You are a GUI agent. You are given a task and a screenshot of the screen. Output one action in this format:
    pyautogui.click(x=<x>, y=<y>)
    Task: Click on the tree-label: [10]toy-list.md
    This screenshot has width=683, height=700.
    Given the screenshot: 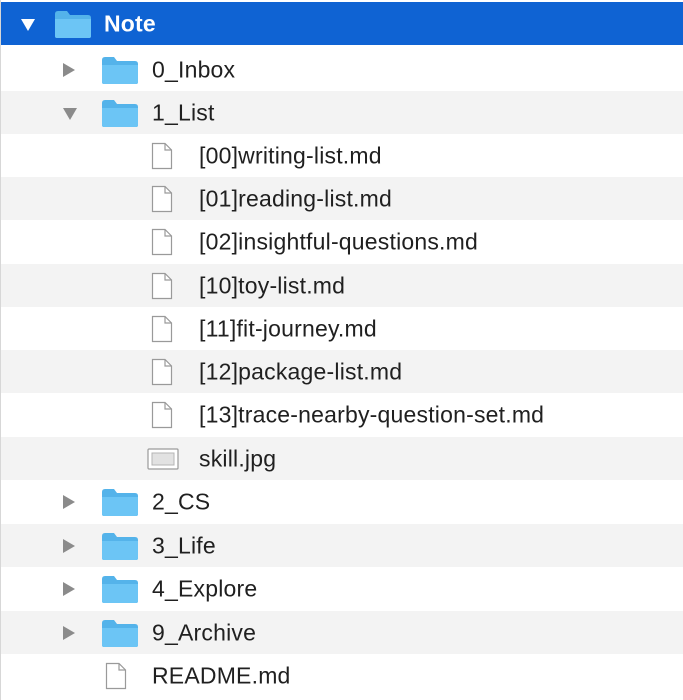 What is the action you would take?
    pyautogui.click(x=272, y=285)
    